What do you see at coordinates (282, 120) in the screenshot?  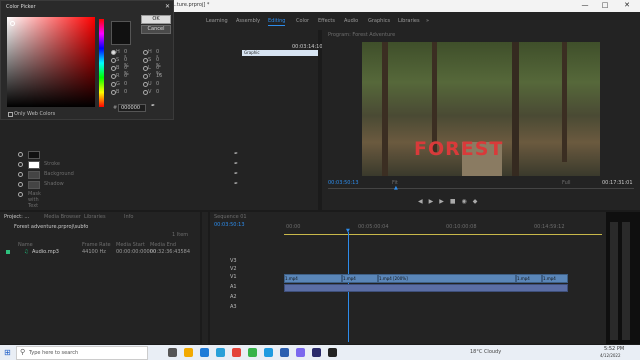 I see `source-strip: 00:03:14:10 Graphic` at bounding box center [282, 120].